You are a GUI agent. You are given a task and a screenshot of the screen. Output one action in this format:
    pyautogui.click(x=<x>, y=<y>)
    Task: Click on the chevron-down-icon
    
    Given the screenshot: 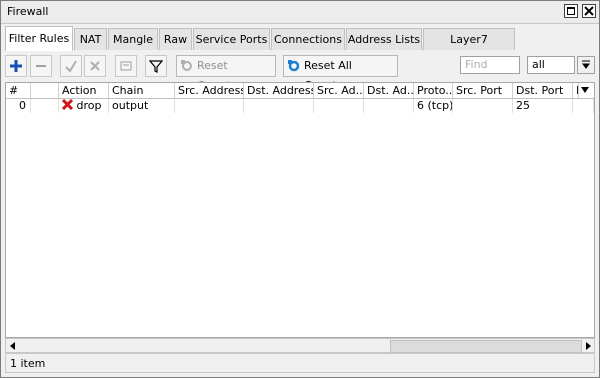 What is the action you would take?
    pyautogui.click(x=586, y=64)
    